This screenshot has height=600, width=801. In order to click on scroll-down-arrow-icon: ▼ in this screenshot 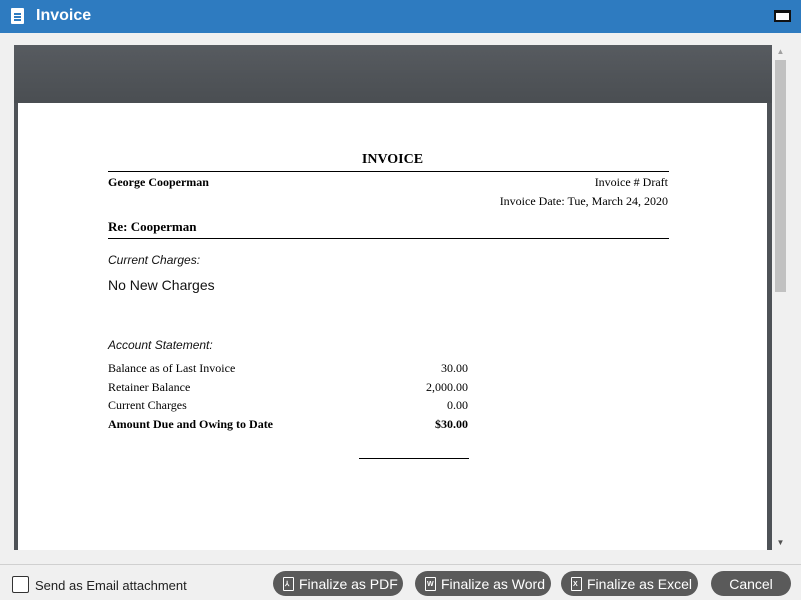, I will do `click(780, 543)`.